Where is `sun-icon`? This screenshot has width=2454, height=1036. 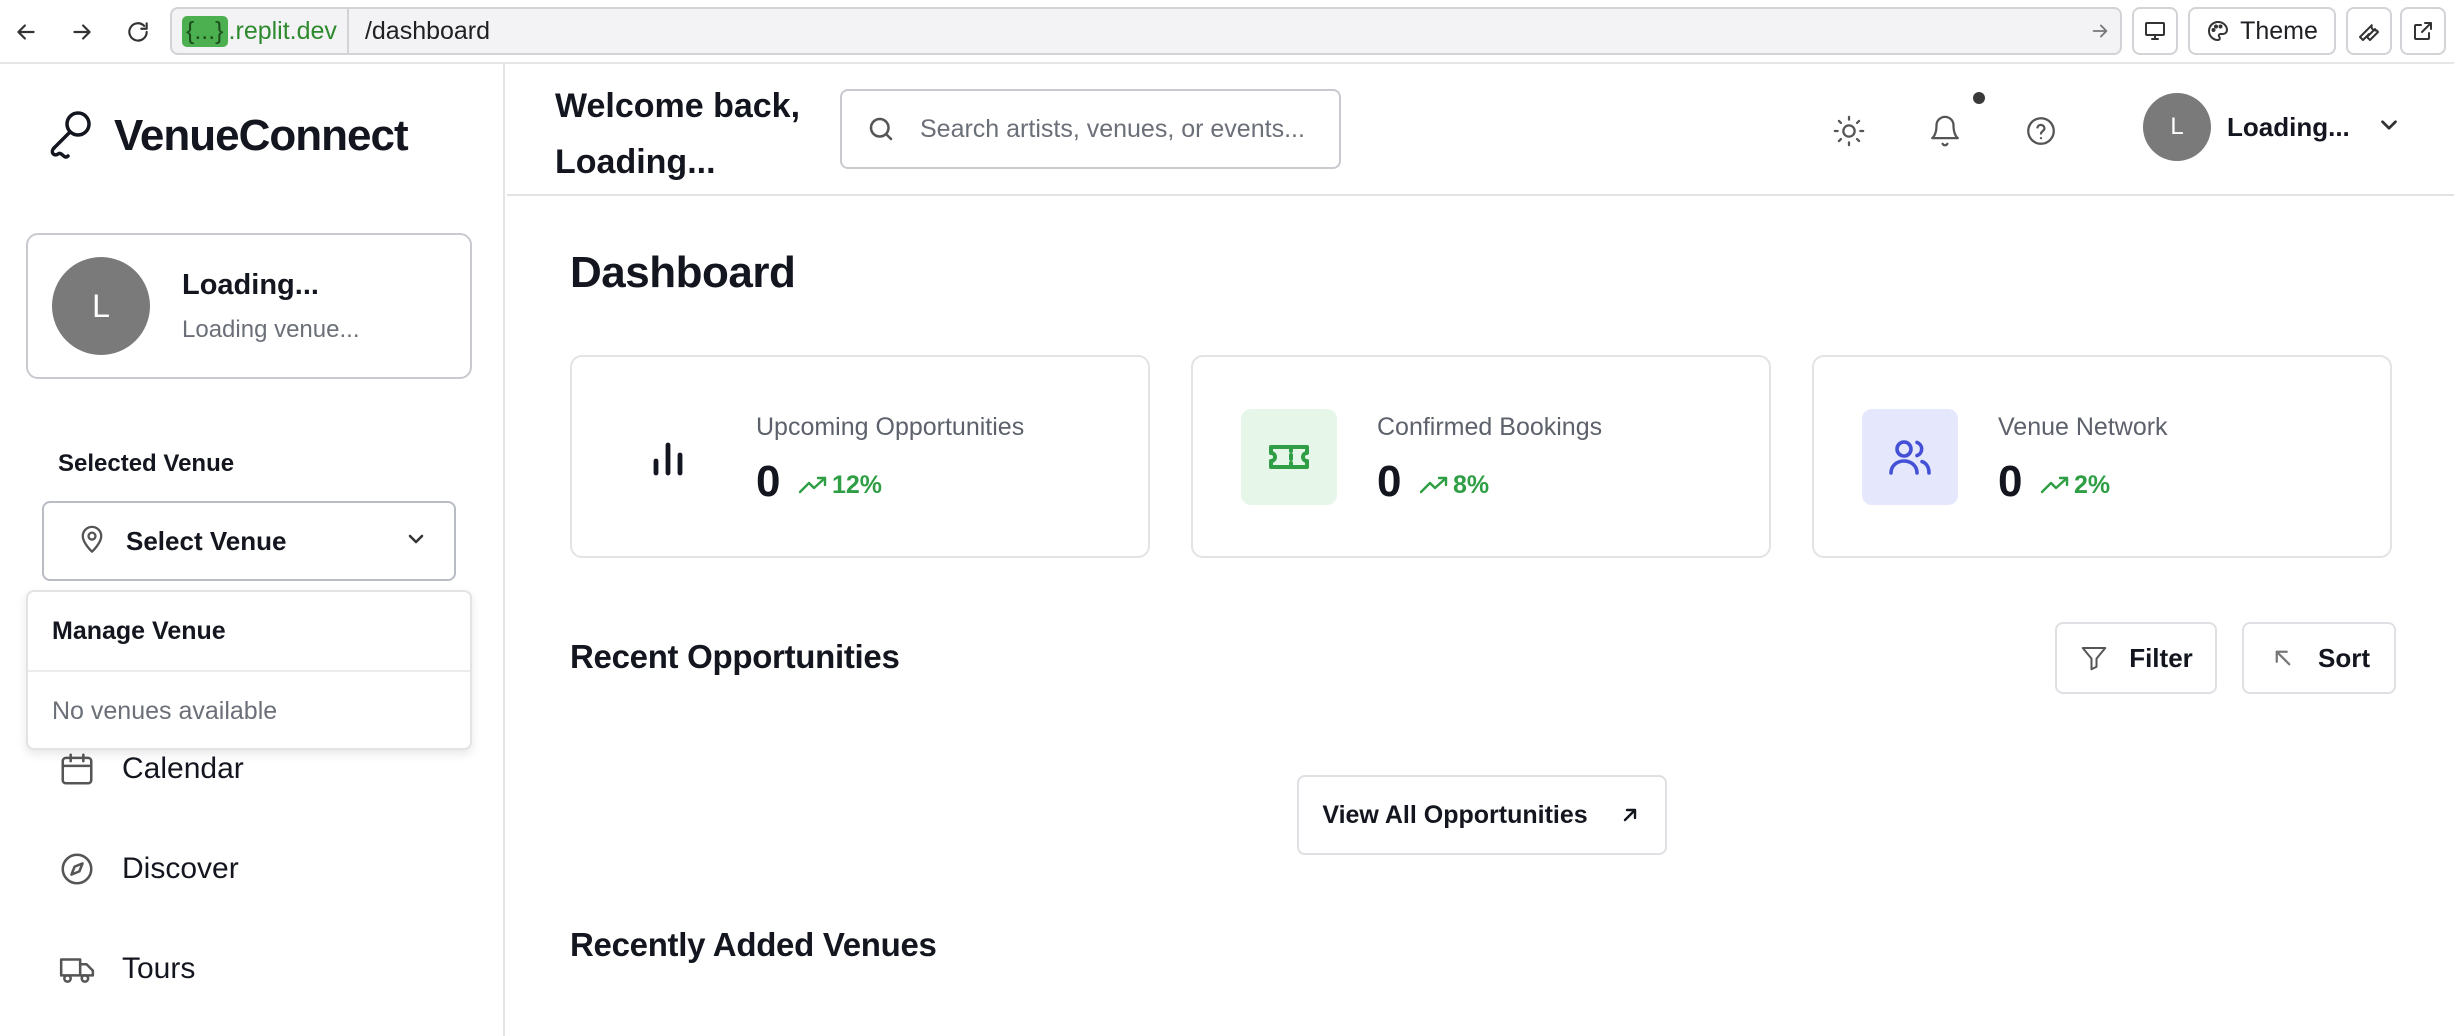 sun-icon is located at coordinates (1849, 131).